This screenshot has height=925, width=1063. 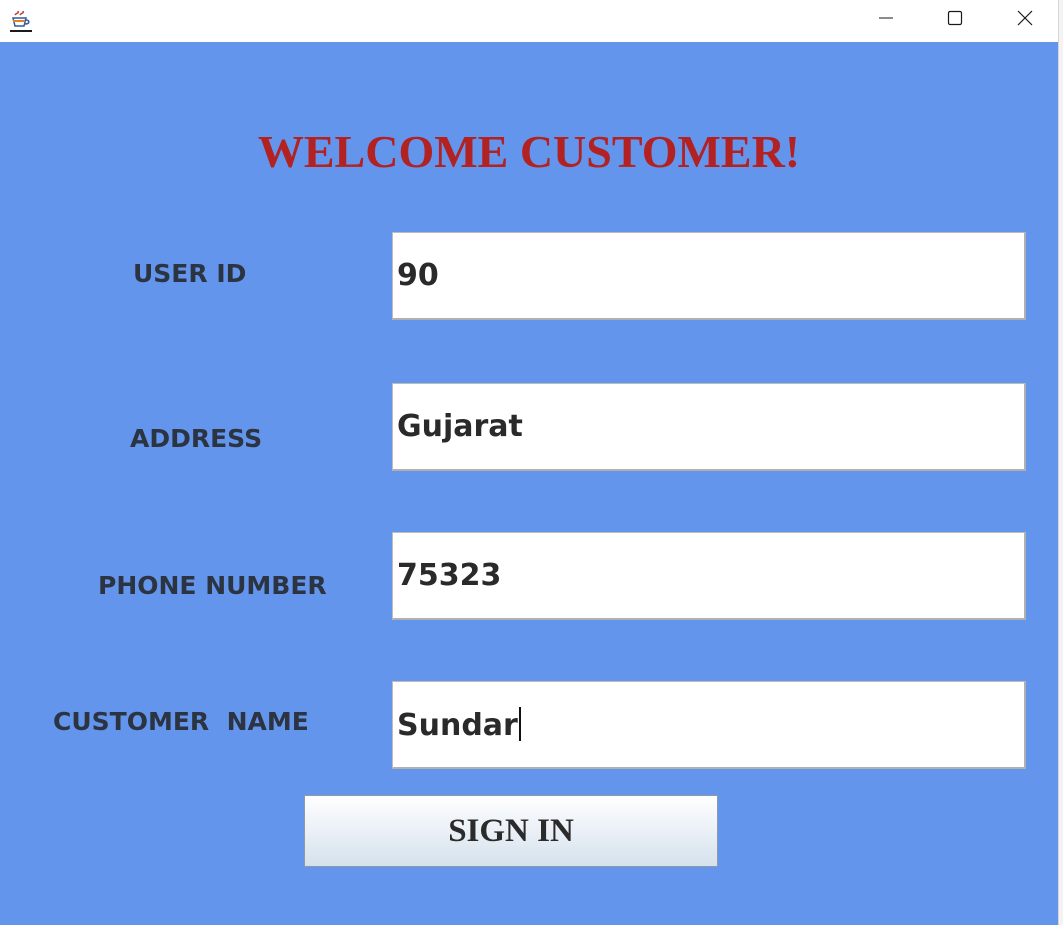 What do you see at coordinates (709, 427) in the screenshot?
I see `address-field: Gujarat` at bounding box center [709, 427].